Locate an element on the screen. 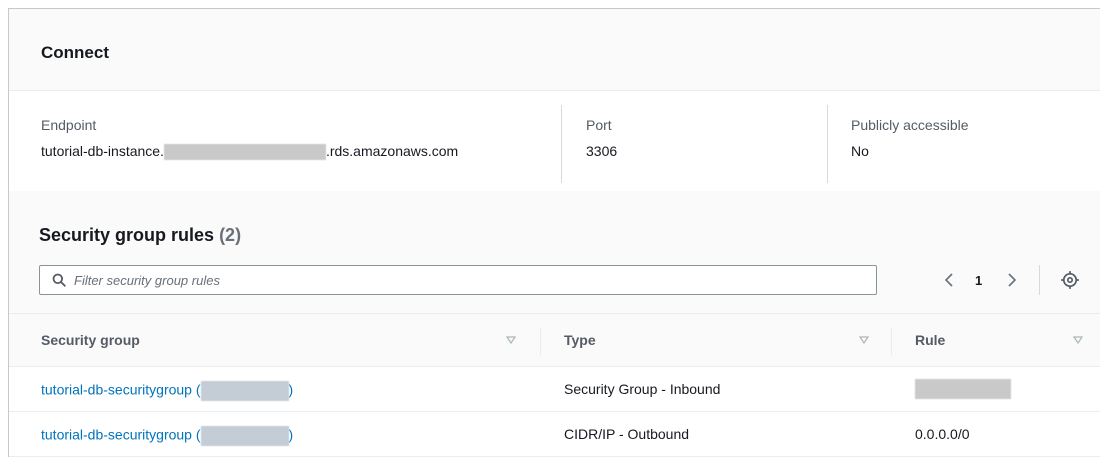 The image size is (1100, 457). public-value: No is located at coordinates (860, 151).